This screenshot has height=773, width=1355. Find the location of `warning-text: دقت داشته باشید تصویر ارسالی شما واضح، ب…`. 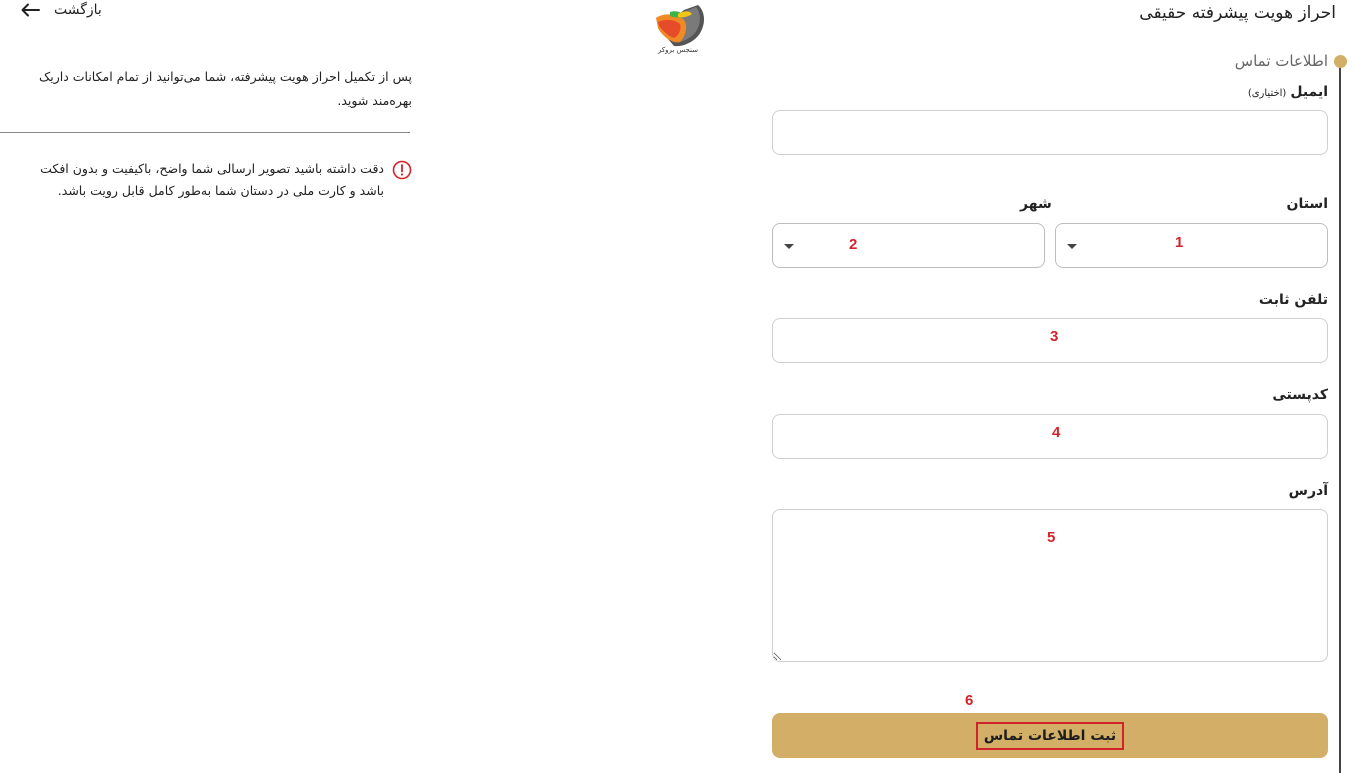

warning-text: دقت داشته باشید تصویر ارسالی شما واضح، ب… is located at coordinates (212, 179).